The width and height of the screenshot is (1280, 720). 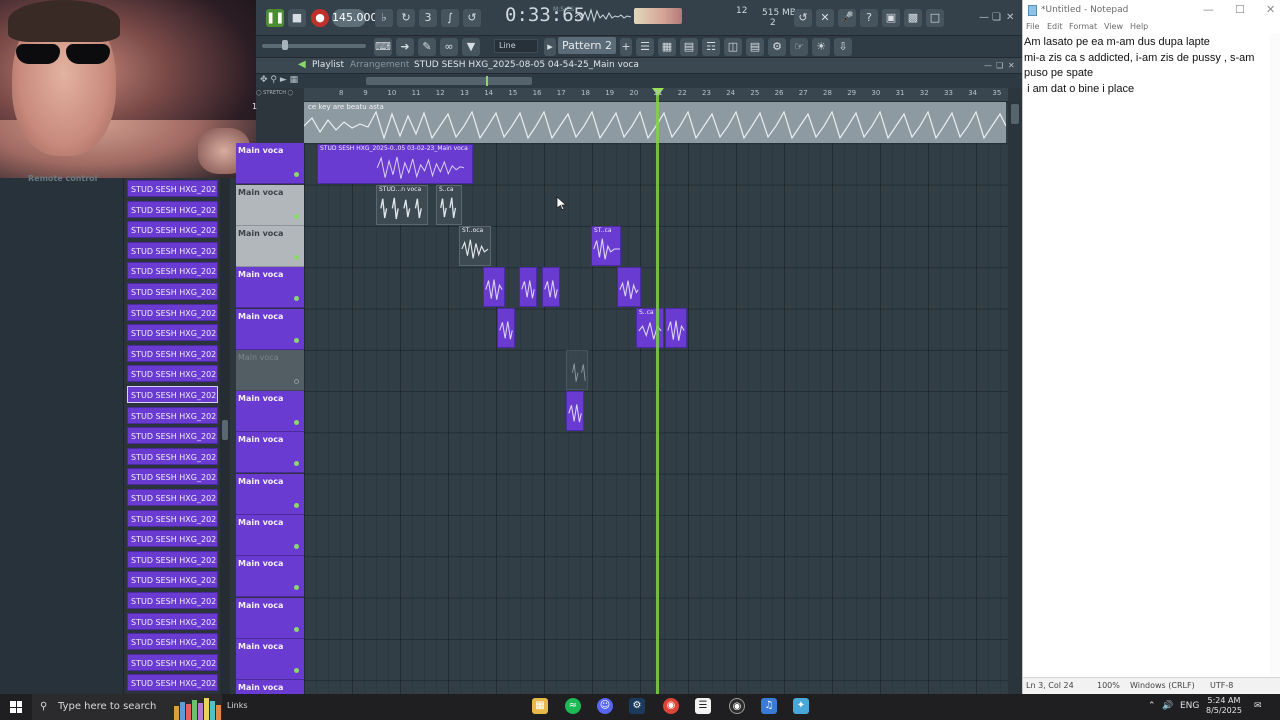 What do you see at coordinates (988, 65) in the screenshot?
I see `playlist-minimize-icon: —` at bounding box center [988, 65].